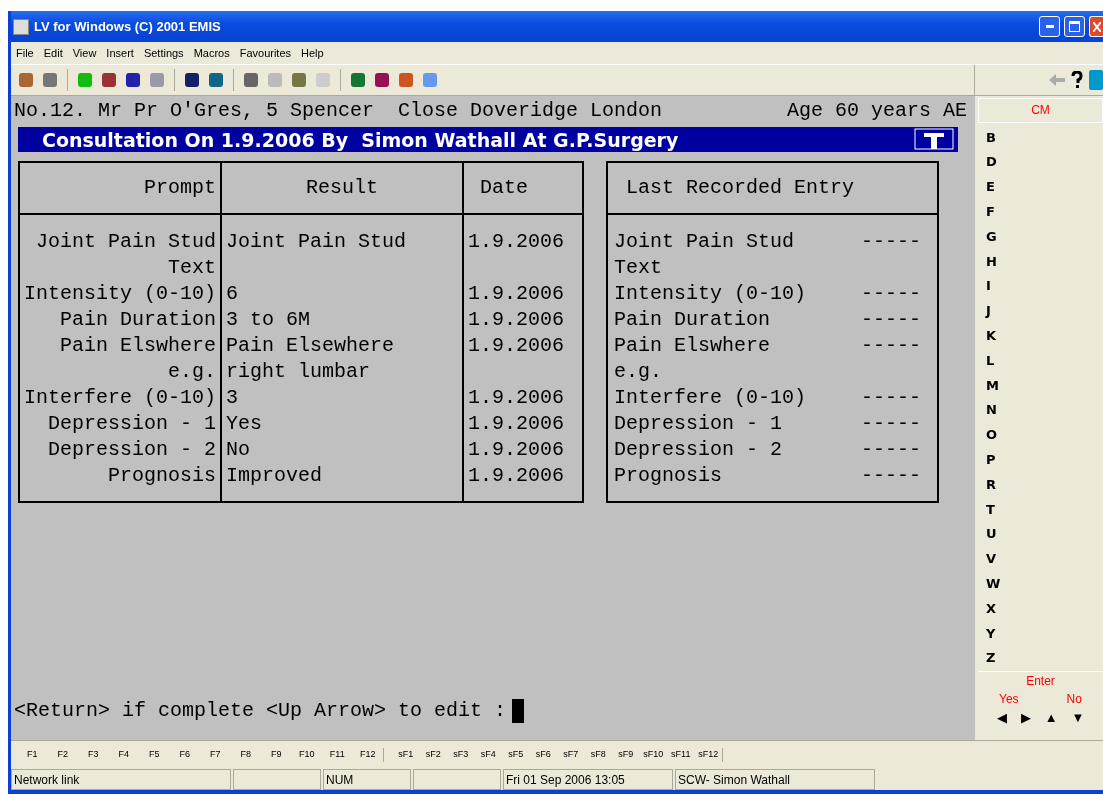  What do you see at coordinates (120, 53) in the screenshot?
I see `menu-item: Insert` at bounding box center [120, 53].